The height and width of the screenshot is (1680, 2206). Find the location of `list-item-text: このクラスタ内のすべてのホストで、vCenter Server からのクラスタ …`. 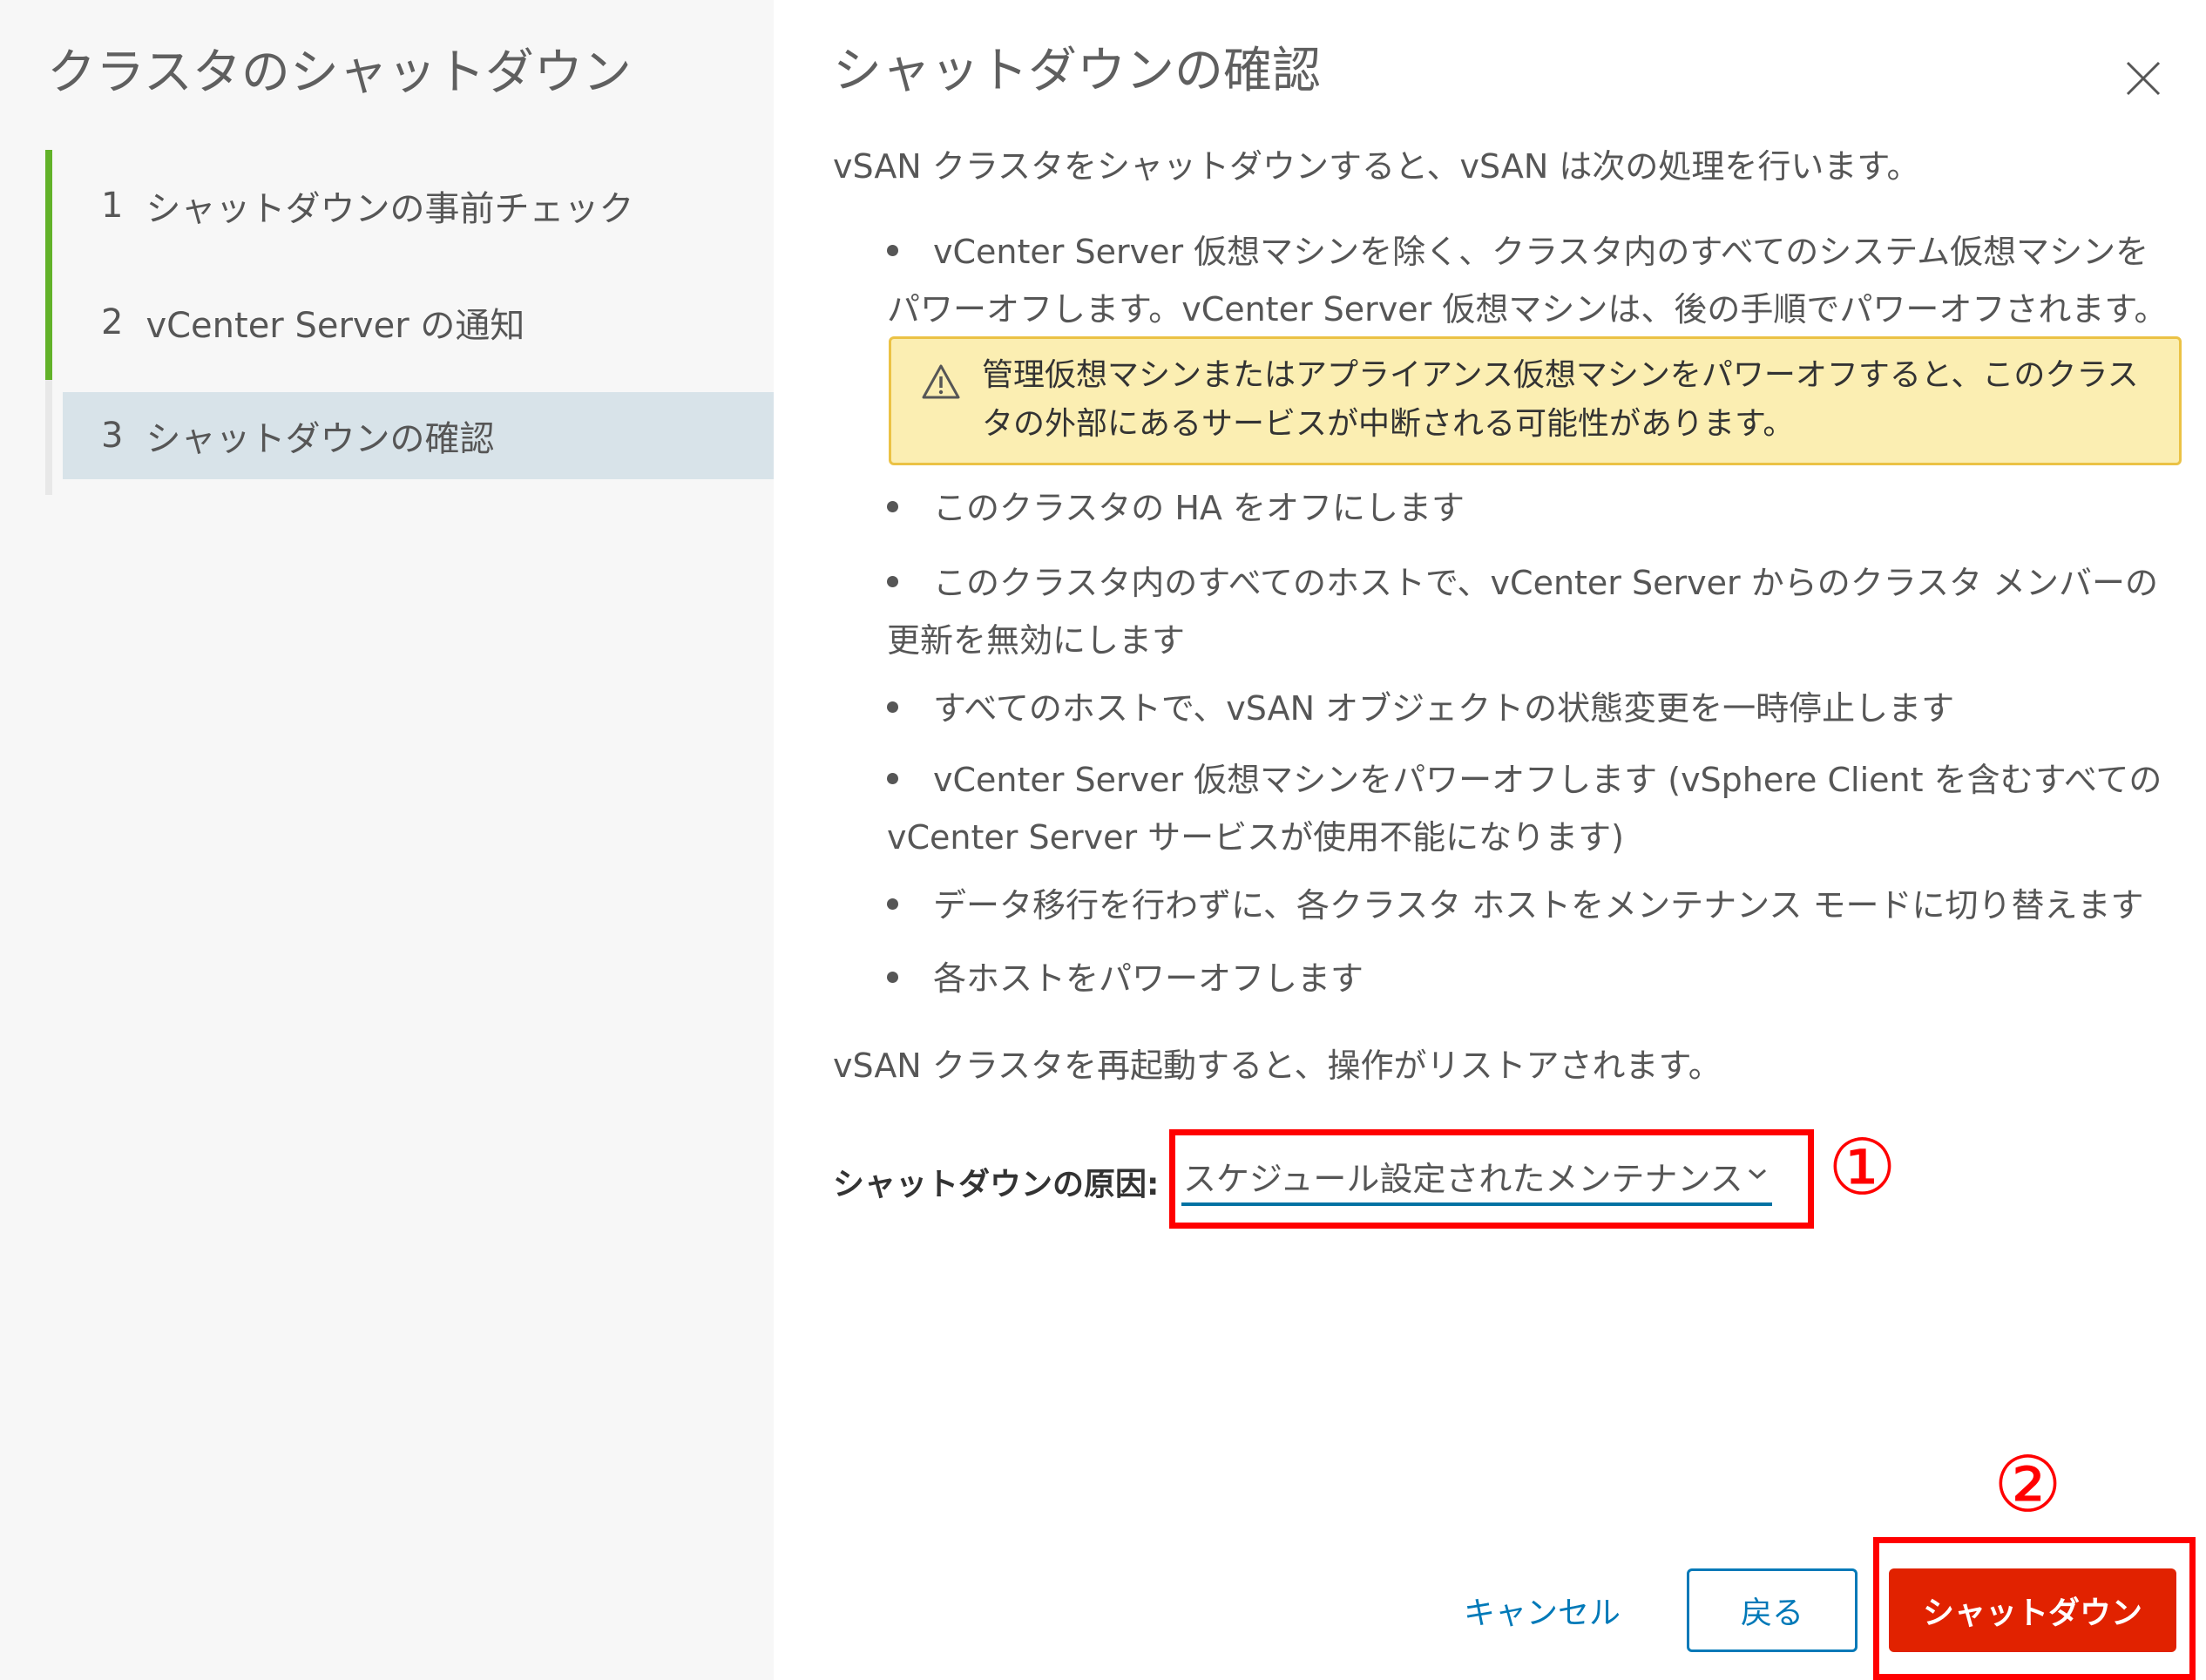

list-item-text: このクラスタ内のすべてのホストで、vCenter Server からのクラスタ … is located at coordinates (1523, 612).